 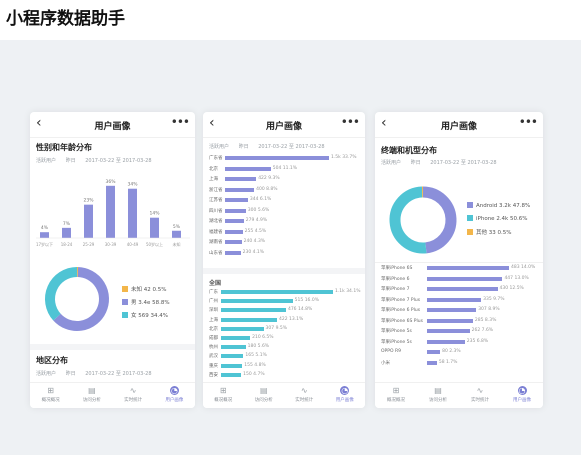 What do you see at coordinates (67, 224) in the screenshot?
I see `age-bar-value: 7%` at bounding box center [67, 224].